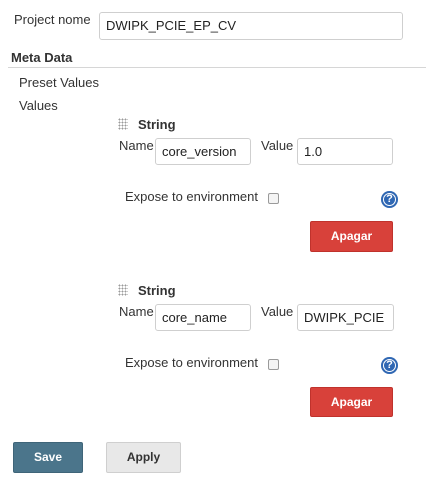 This screenshot has height=488, width=426. I want to click on values-label: Values, so click(38, 105).